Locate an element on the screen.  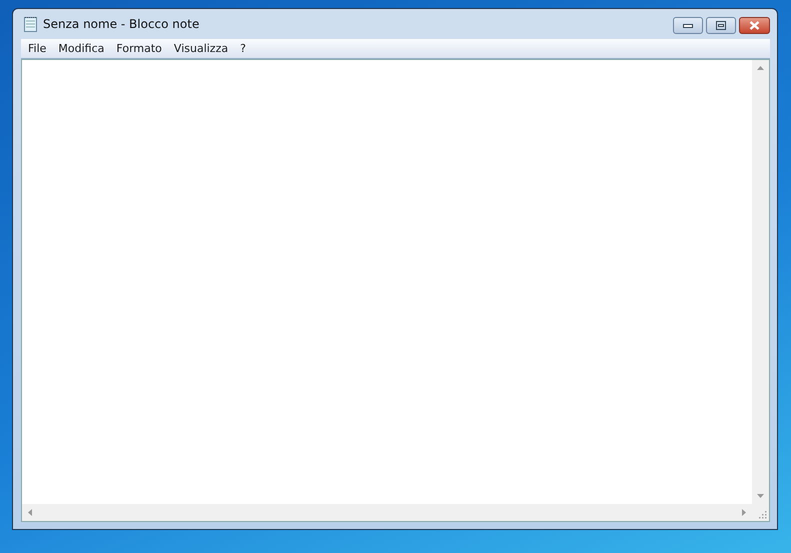
close-button is located at coordinates (754, 25).